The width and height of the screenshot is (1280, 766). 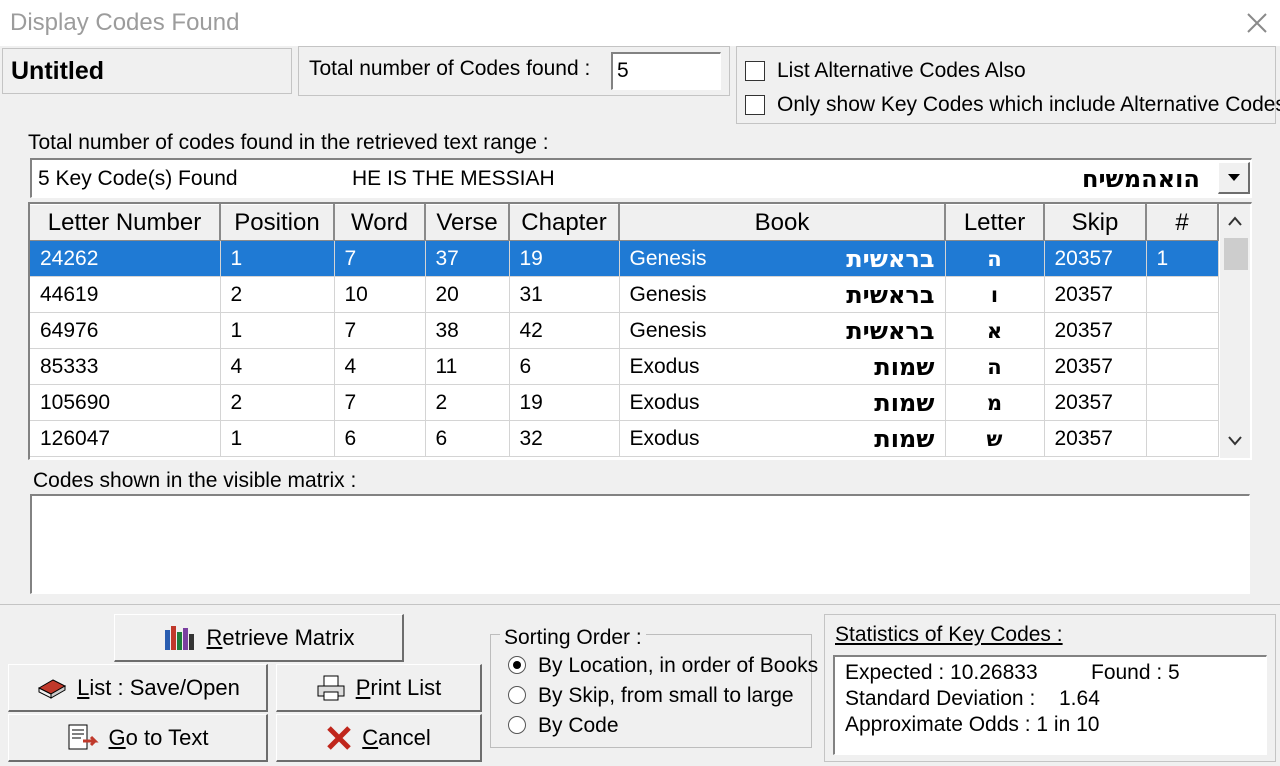 What do you see at coordinates (940, 698) in the screenshot?
I see `stat-std-dev-label: Standard Deviation :` at bounding box center [940, 698].